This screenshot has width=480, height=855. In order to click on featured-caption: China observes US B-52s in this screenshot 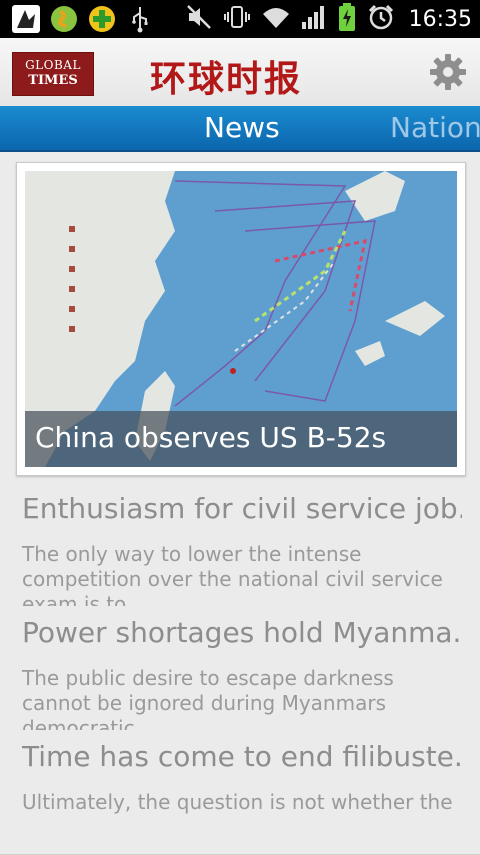, I will do `click(241, 439)`.